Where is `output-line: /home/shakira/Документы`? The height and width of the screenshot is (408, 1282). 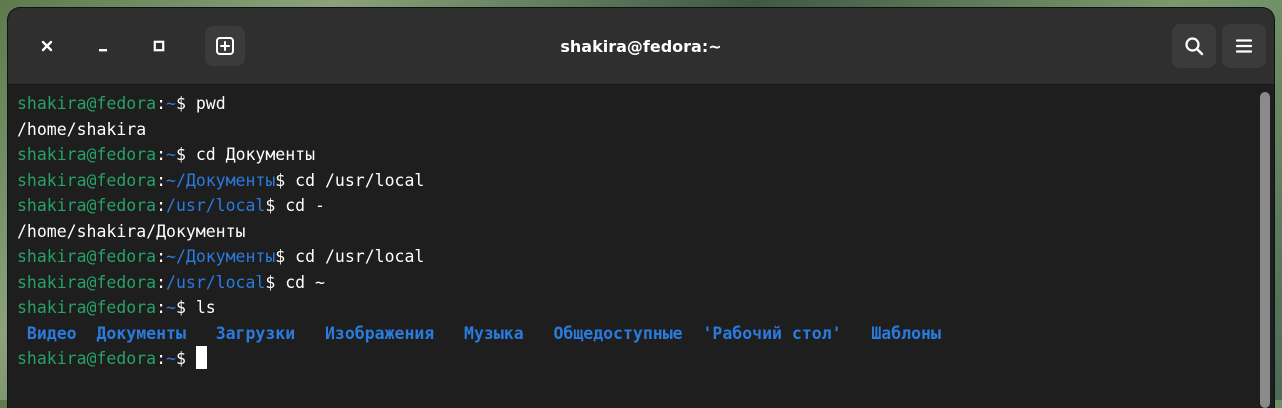
output-line: /home/shakira/Документы is located at coordinates (645, 232).